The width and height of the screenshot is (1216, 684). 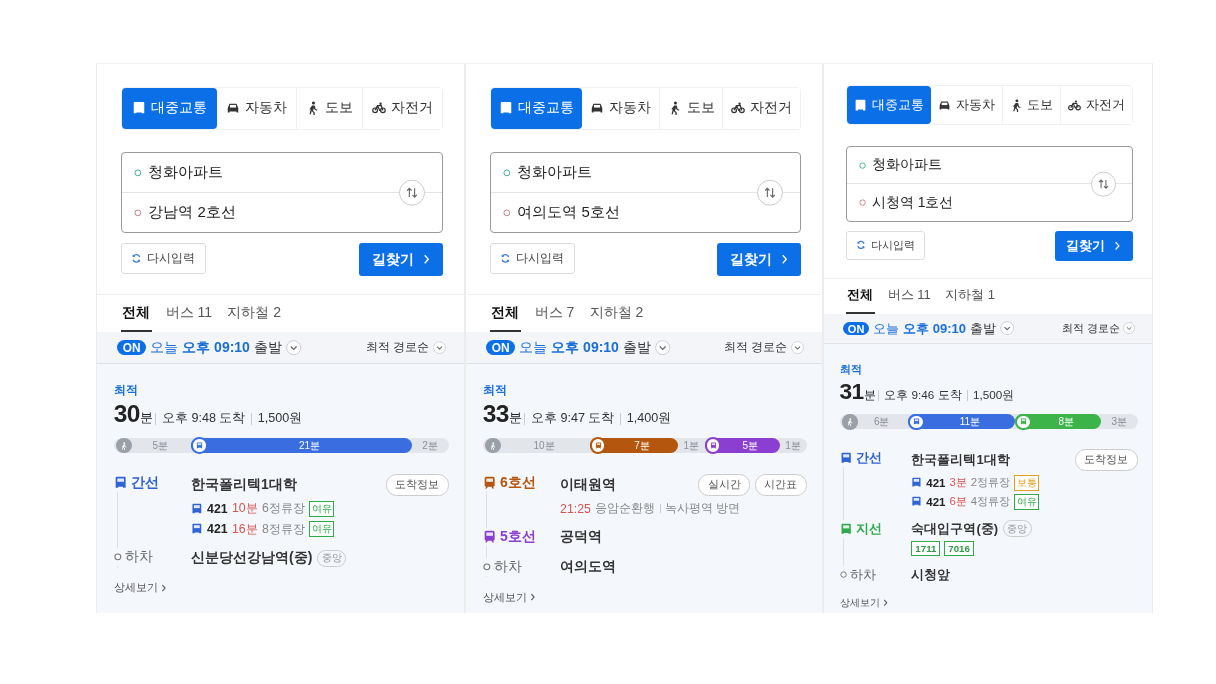 What do you see at coordinates (252, 558) in the screenshot?
I see `stop-name: 신분당선강남역(중)` at bounding box center [252, 558].